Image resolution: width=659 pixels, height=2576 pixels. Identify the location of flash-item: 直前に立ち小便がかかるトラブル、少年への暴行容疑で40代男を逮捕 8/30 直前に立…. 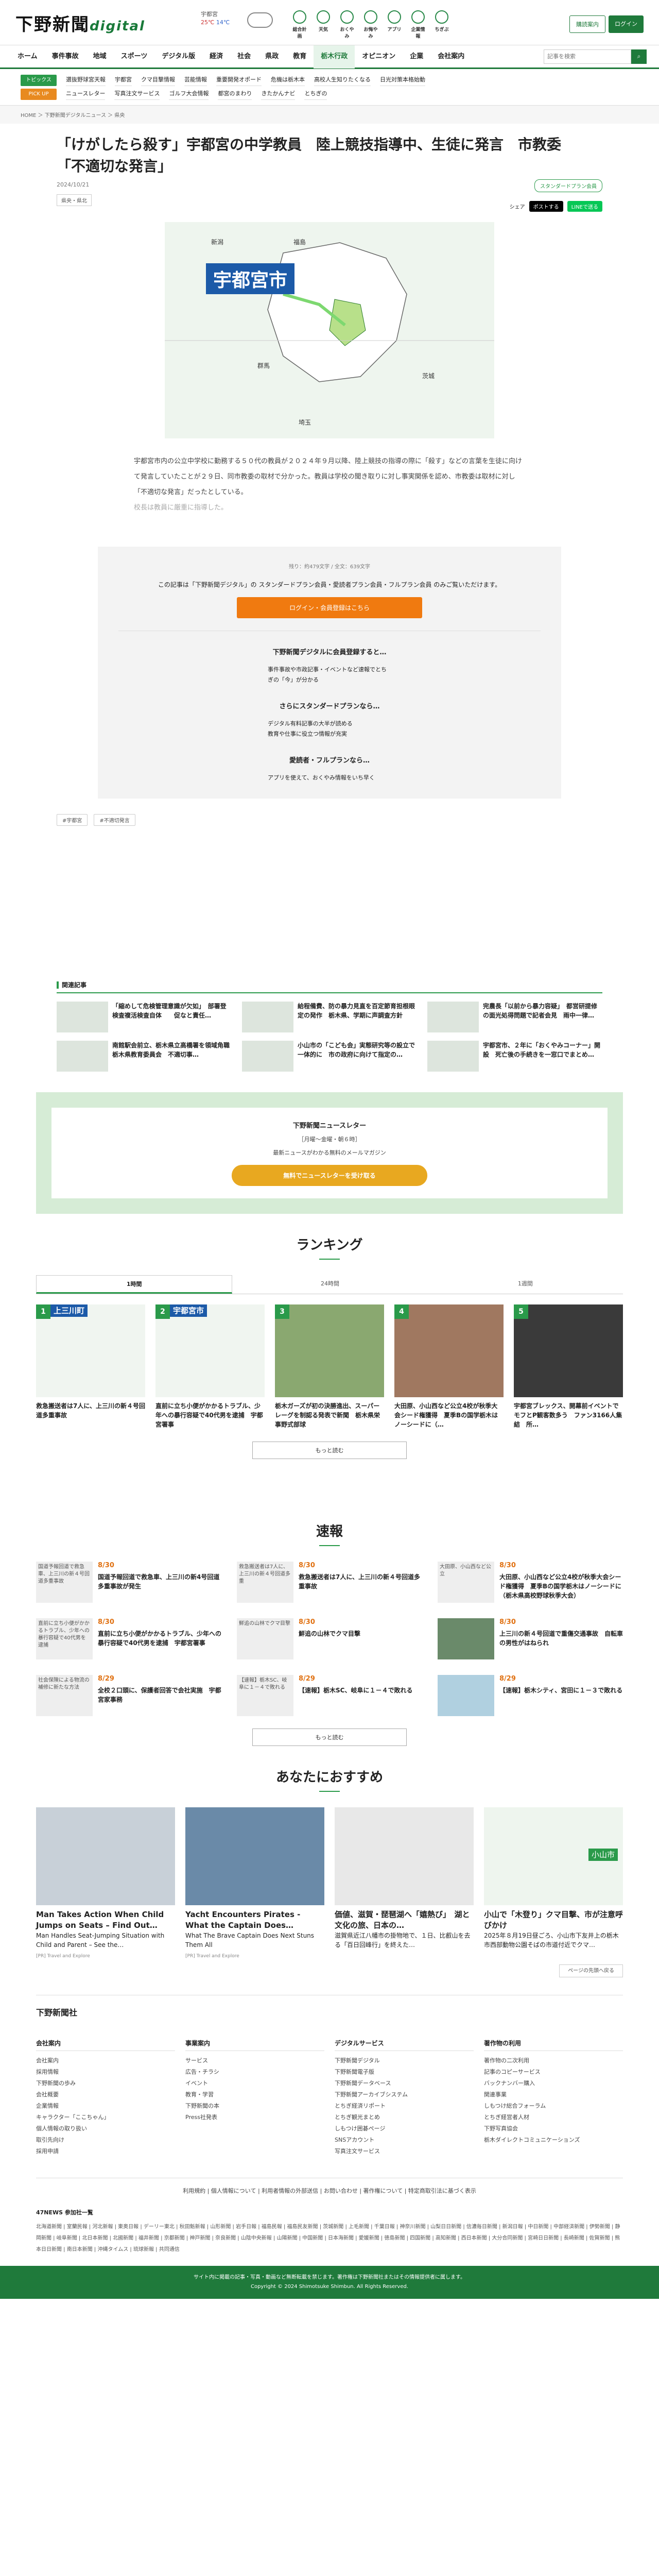
(129, 1638).